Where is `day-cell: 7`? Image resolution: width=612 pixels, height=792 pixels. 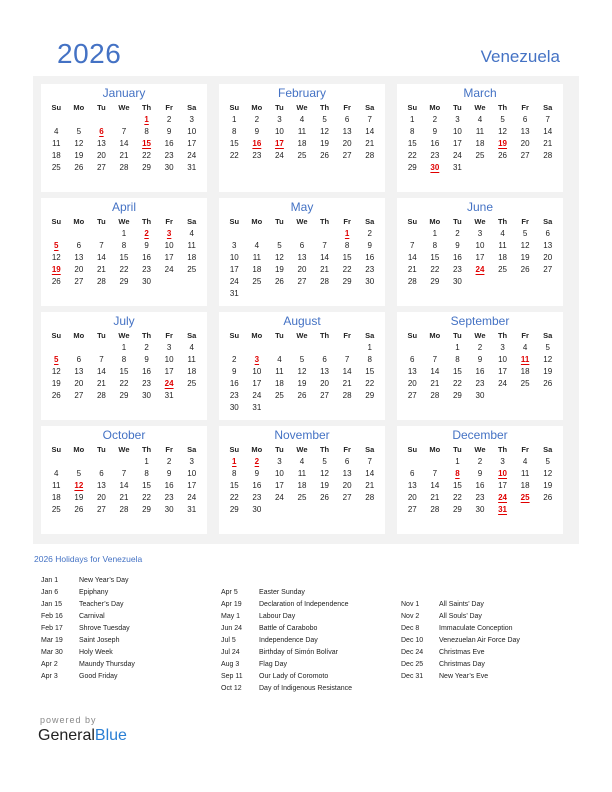 day-cell: 7 is located at coordinates (101, 246).